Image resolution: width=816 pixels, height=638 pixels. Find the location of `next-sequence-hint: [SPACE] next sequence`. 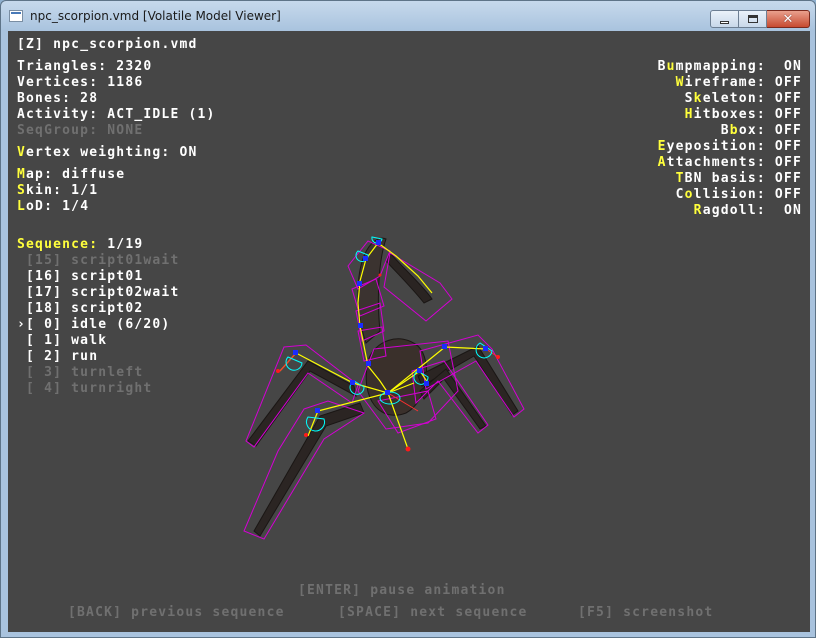

next-sequence-hint: [SPACE] next sequence is located at coordinates (433, 612).